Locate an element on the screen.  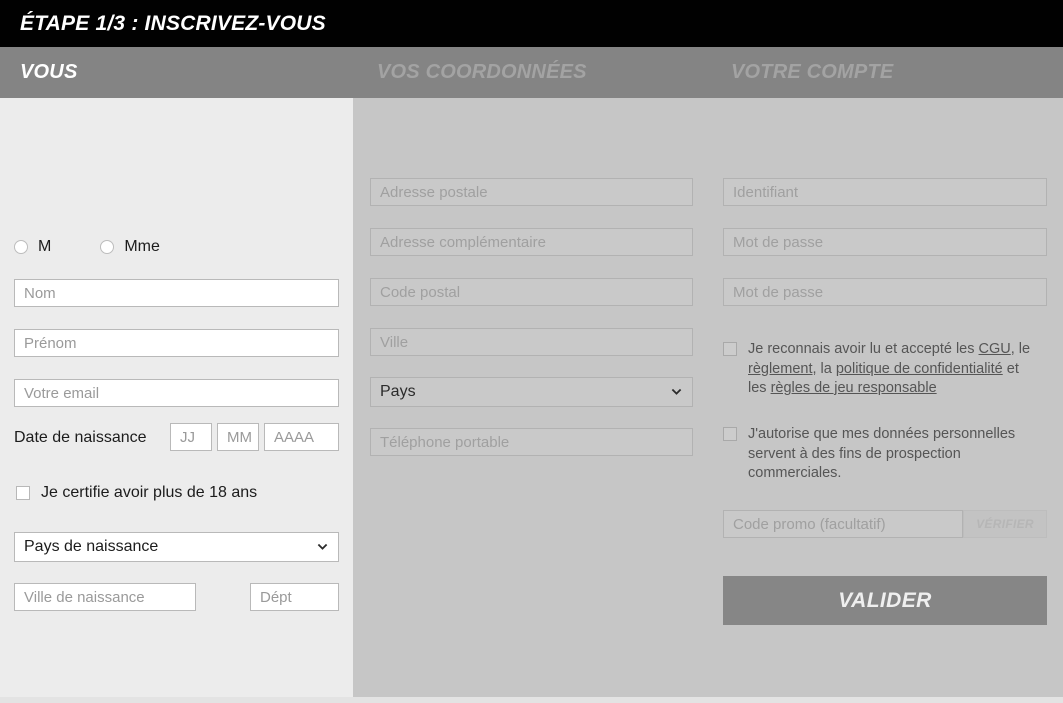
verify-promo-button: VÉRIFIER is located at coordinates (1005, 524).